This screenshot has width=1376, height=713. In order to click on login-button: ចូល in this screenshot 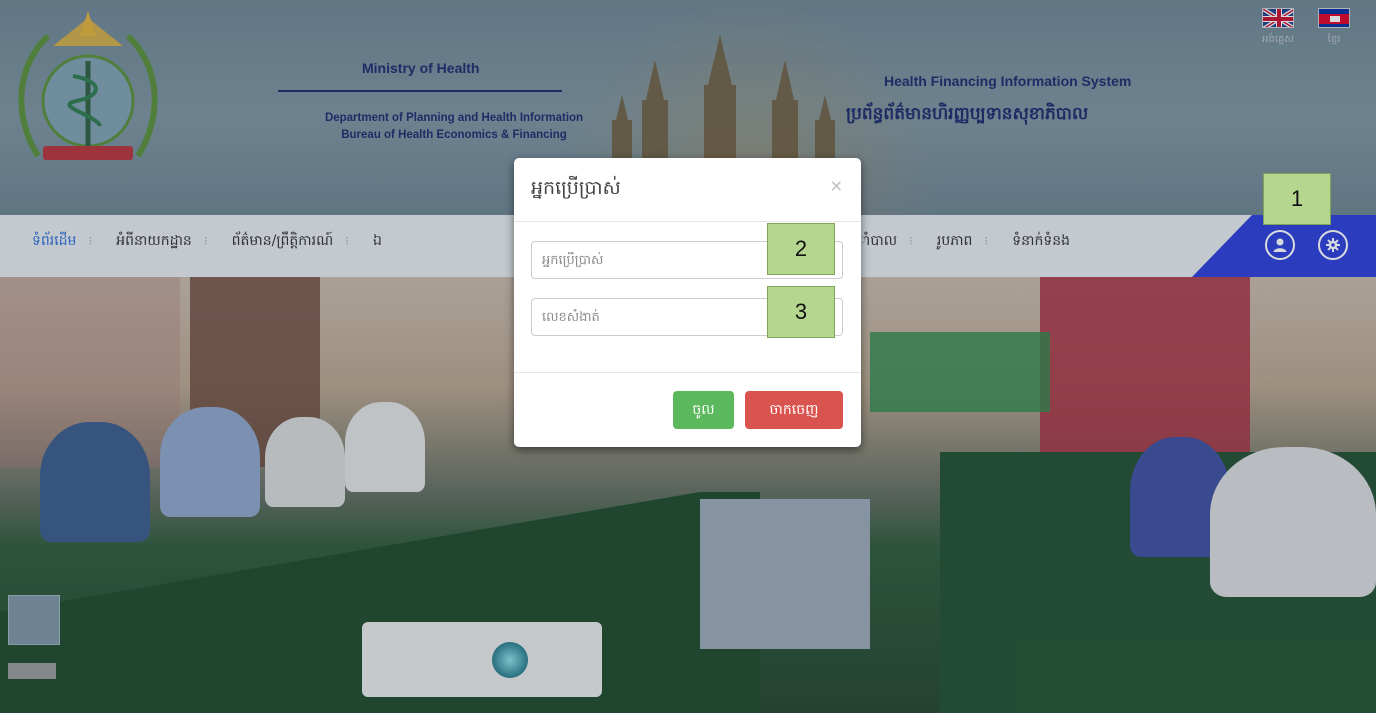, I will do `click(703, 410)`.